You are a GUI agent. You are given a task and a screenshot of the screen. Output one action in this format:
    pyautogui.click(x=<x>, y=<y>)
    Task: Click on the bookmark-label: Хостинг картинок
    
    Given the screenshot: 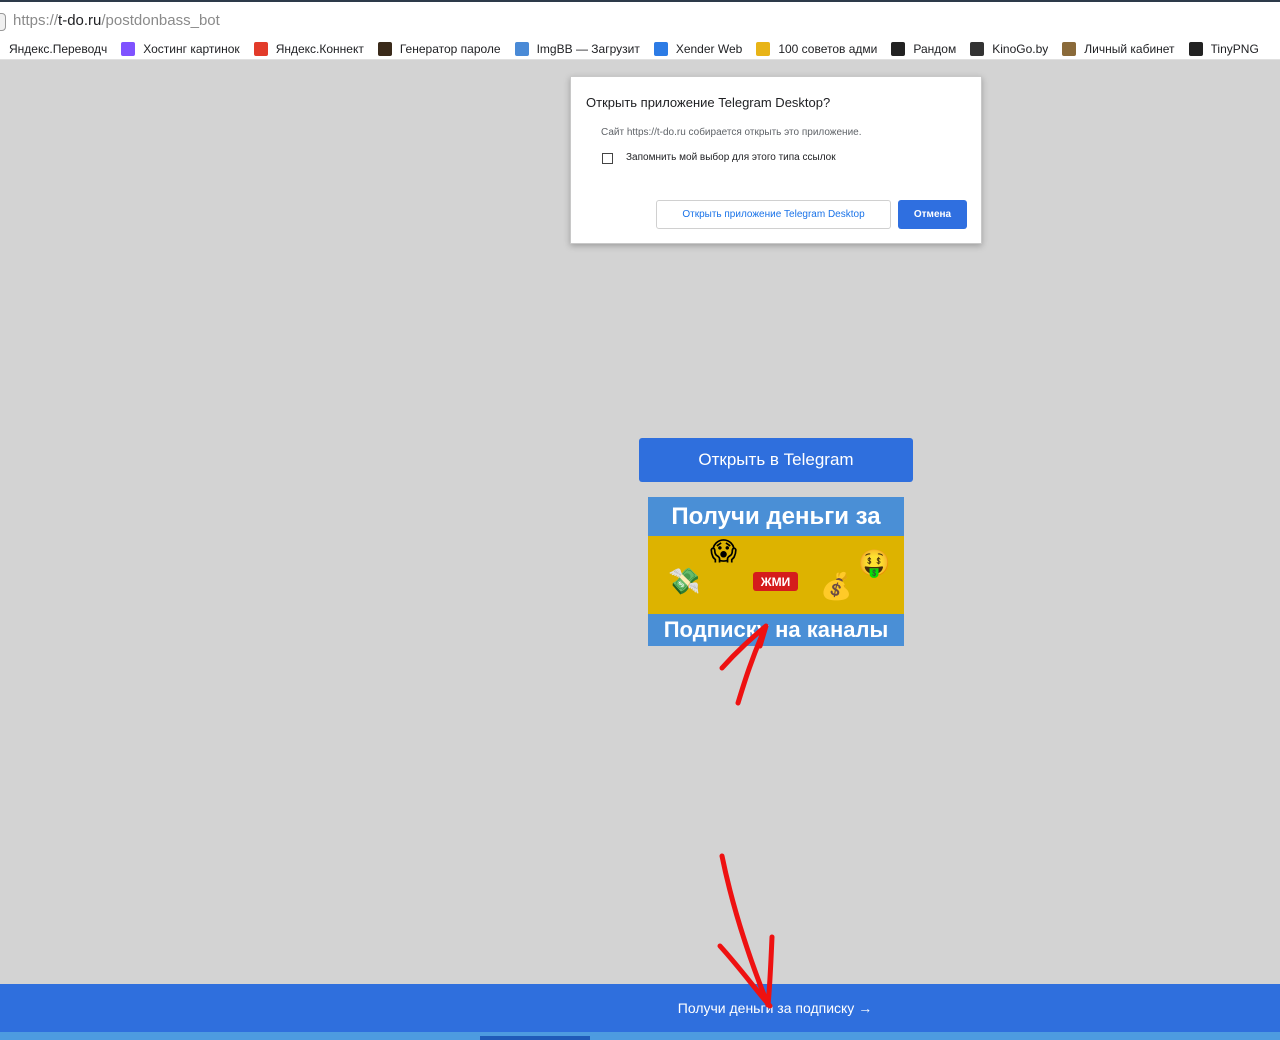 What is the action you would take?
    pyautogui.click(x=191, y=48)
    